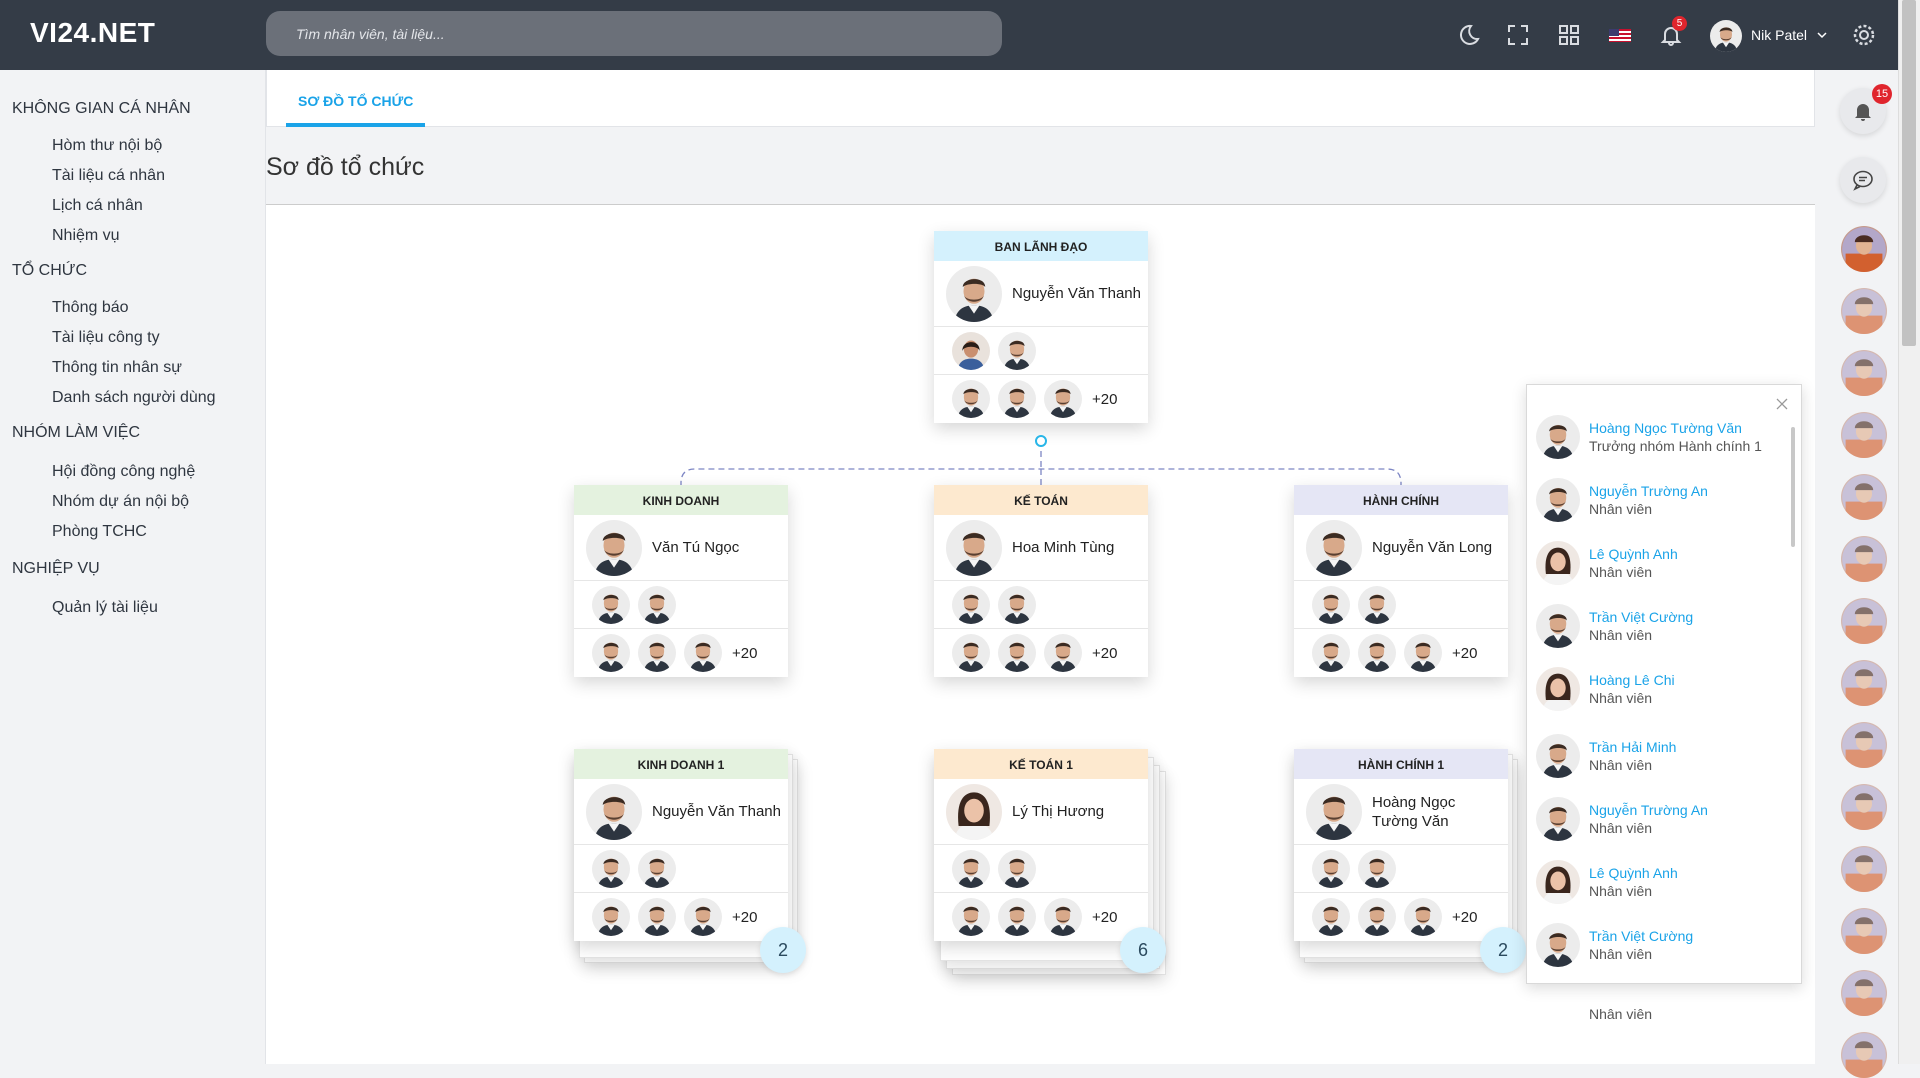 The width and height of the screenshot is (1920, 1078). What do you see at coordinates (90, 308) in the screenshot?
I see `sidebar-item-announcements: Thông báo` at bounding box center [90, 308].